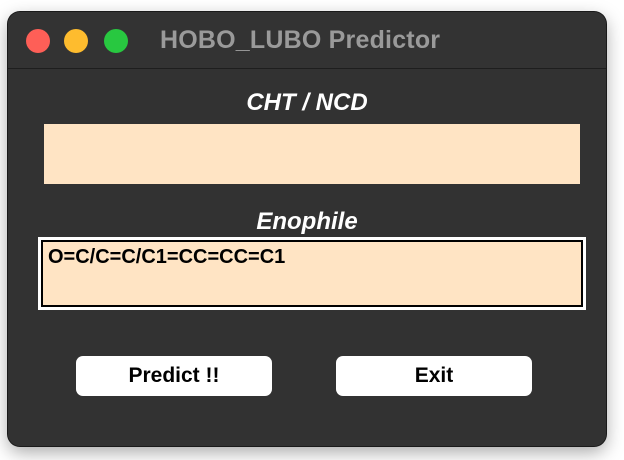 The width and height of the screenshot is (624, 460). I want to click on window-title: HOBO_LUBO Predictor, so click(300, 40).